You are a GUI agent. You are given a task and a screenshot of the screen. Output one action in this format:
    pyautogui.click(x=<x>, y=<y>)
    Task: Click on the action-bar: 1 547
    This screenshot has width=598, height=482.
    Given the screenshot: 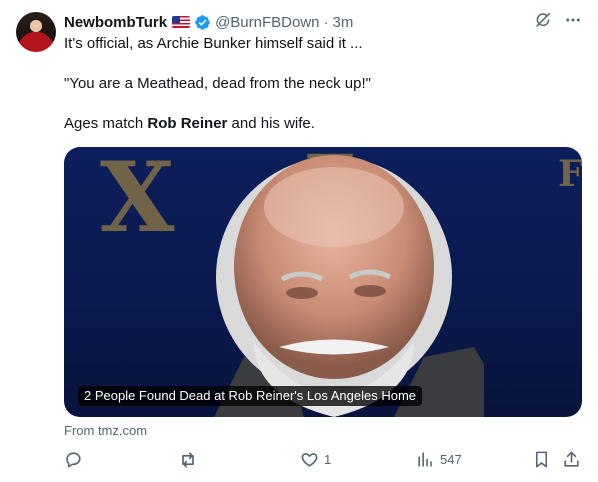 What is the action you would take?
    pyautogui.click(x=323, y=461)
    